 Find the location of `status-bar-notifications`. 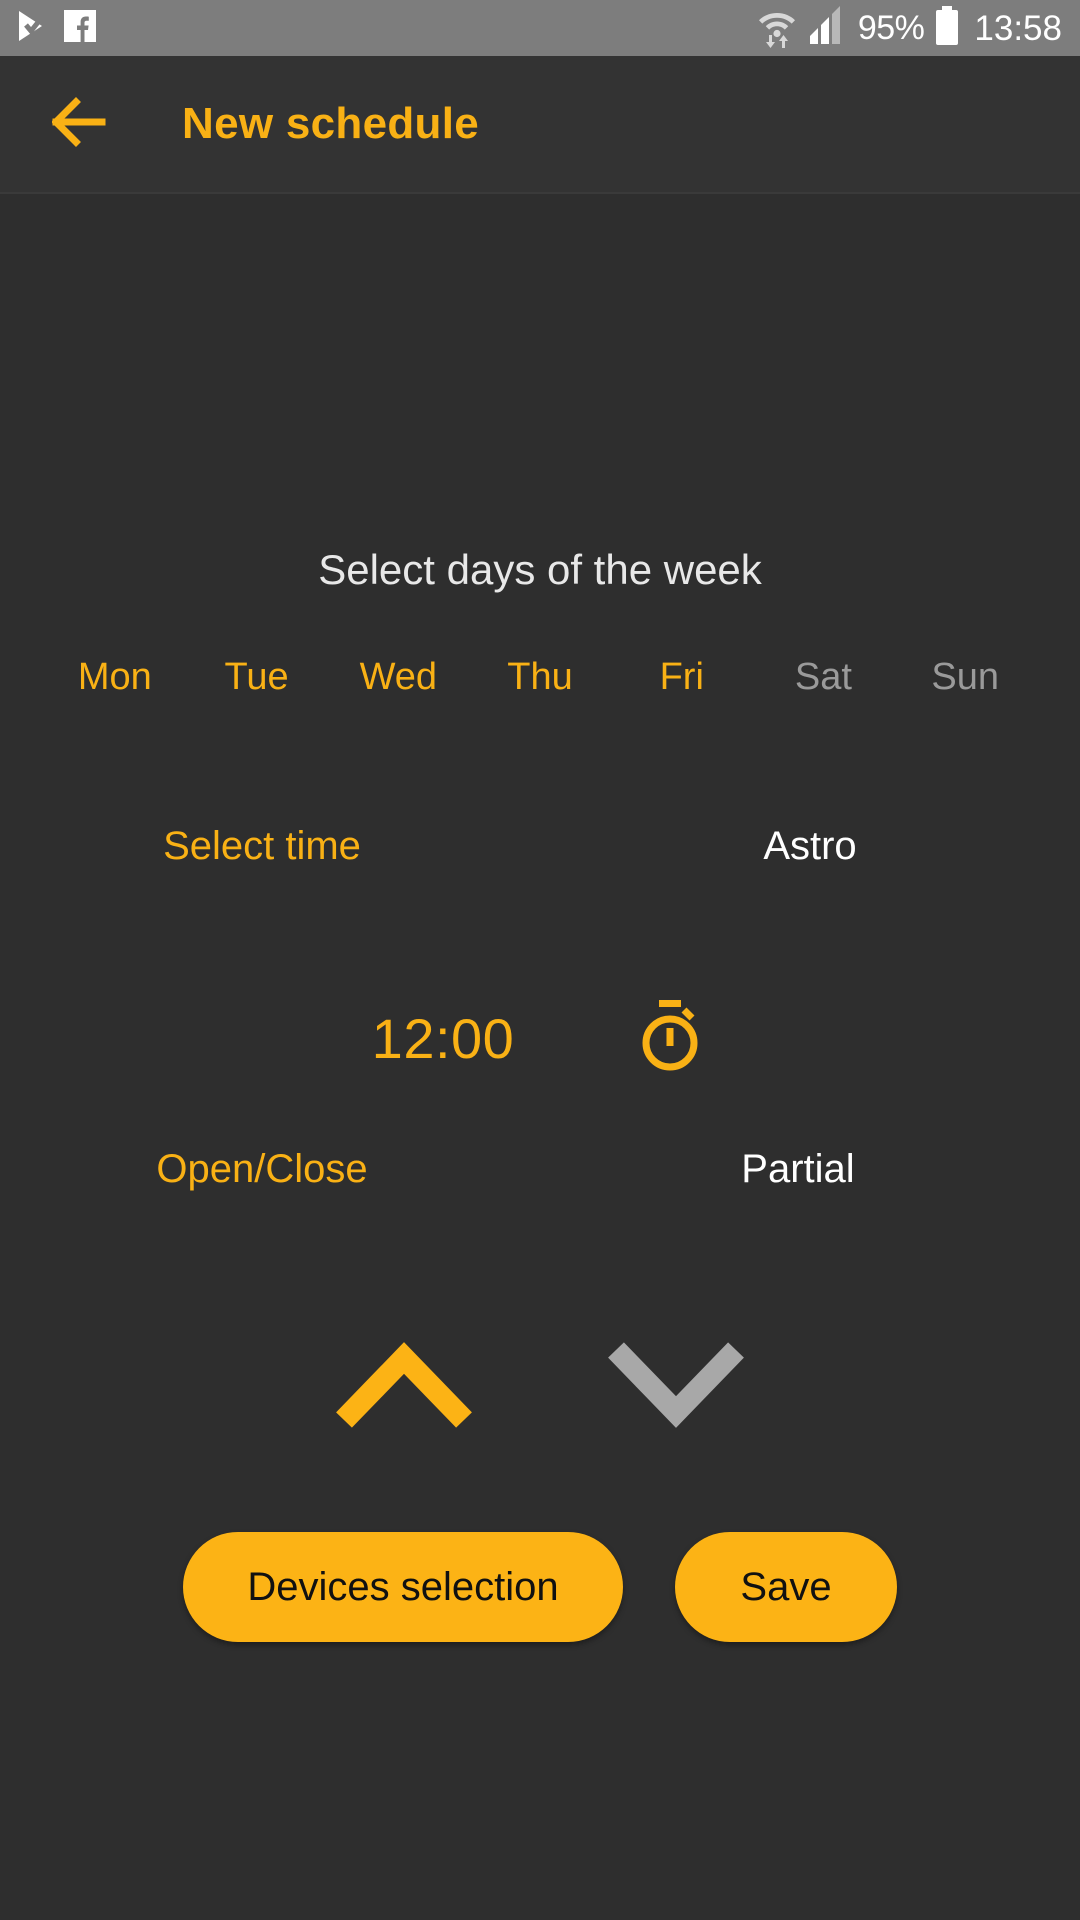

status-bar-notifications is located at coordinates (56, 28).